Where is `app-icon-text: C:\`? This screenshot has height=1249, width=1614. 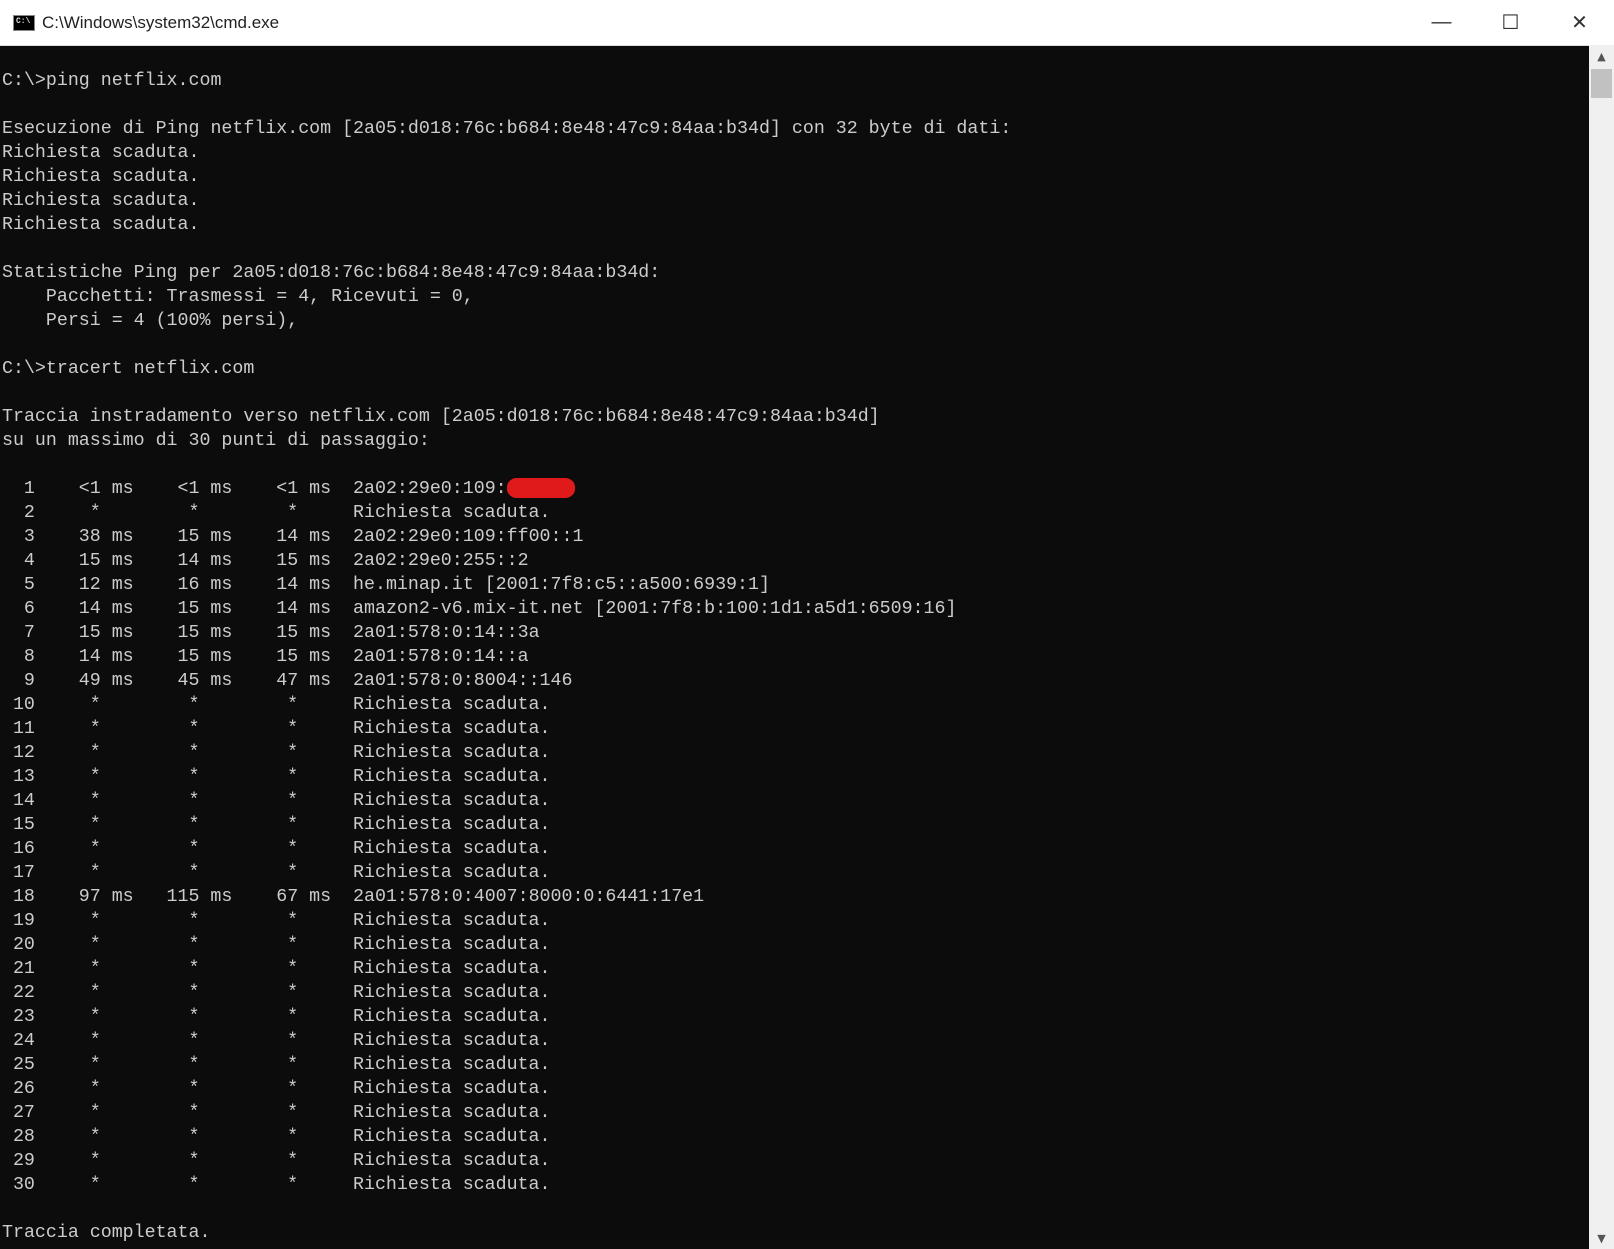
app-icon-text: C:\ is located at coordinates (23, 21).